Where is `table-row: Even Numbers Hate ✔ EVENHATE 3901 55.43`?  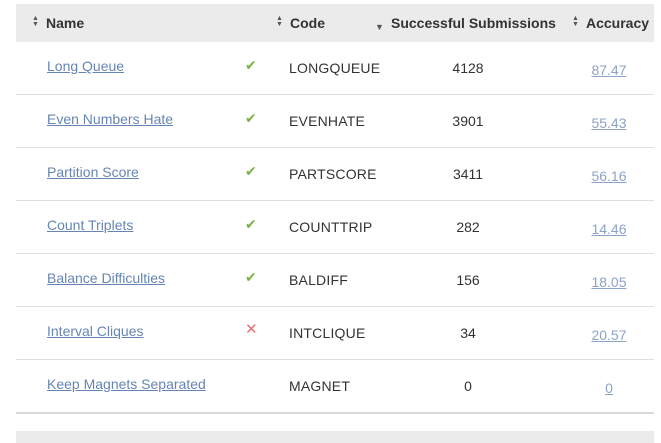 table-row: Even Numbers Hate ✔ EVENHATE 3901 55.43 is located at coordinates (335, 121).